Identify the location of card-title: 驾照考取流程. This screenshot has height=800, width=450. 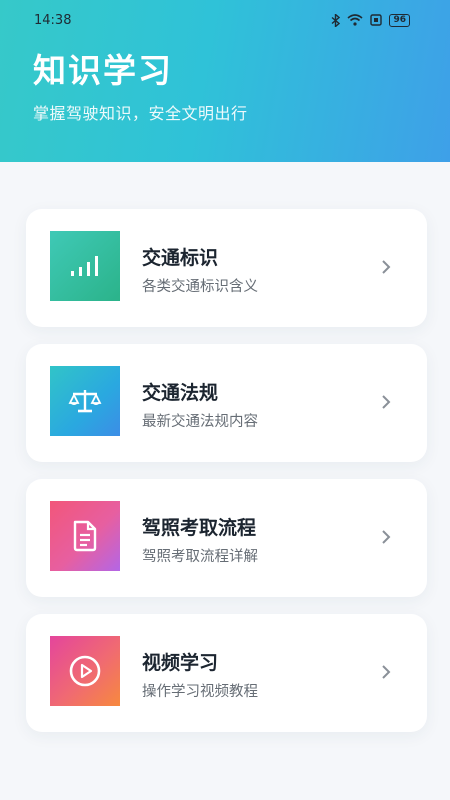
(199, 528).